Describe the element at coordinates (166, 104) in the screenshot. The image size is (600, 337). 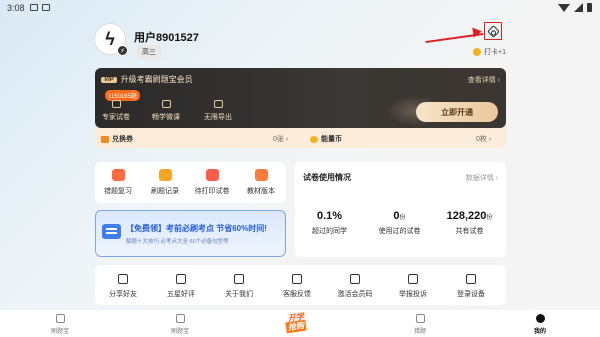
I see `video-icon` at that location.